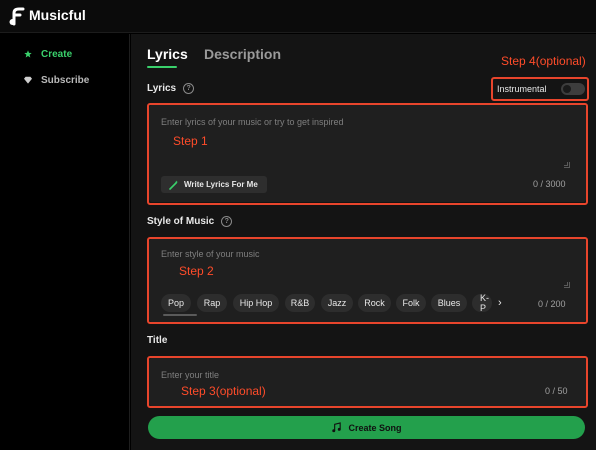 Image resolution: width=596 pixels, height=450 pixels. Describe the element at coordinates (543, 61) in the screenshot. I see `step4-annotation: Step 4(optional)` at that location.